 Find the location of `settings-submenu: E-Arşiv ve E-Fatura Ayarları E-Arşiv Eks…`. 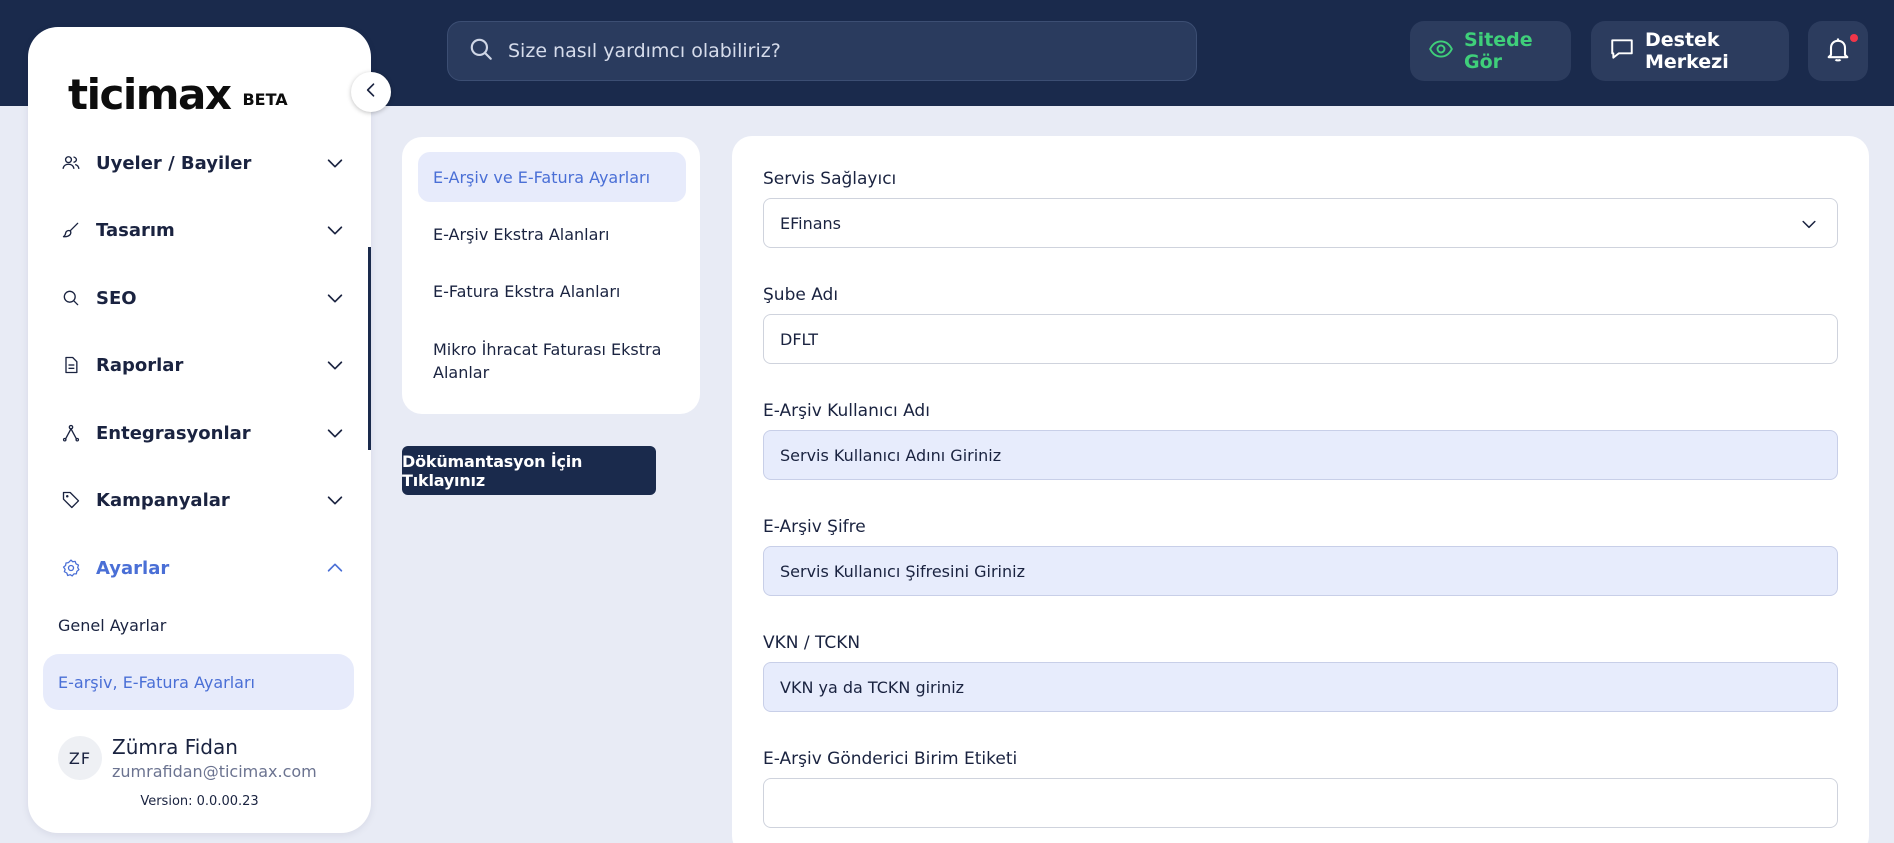

settings-submenu: E-Arşiv ve E-Fatura Ayarları E-Arşiv Eks… is located at coordinates (551, 275).